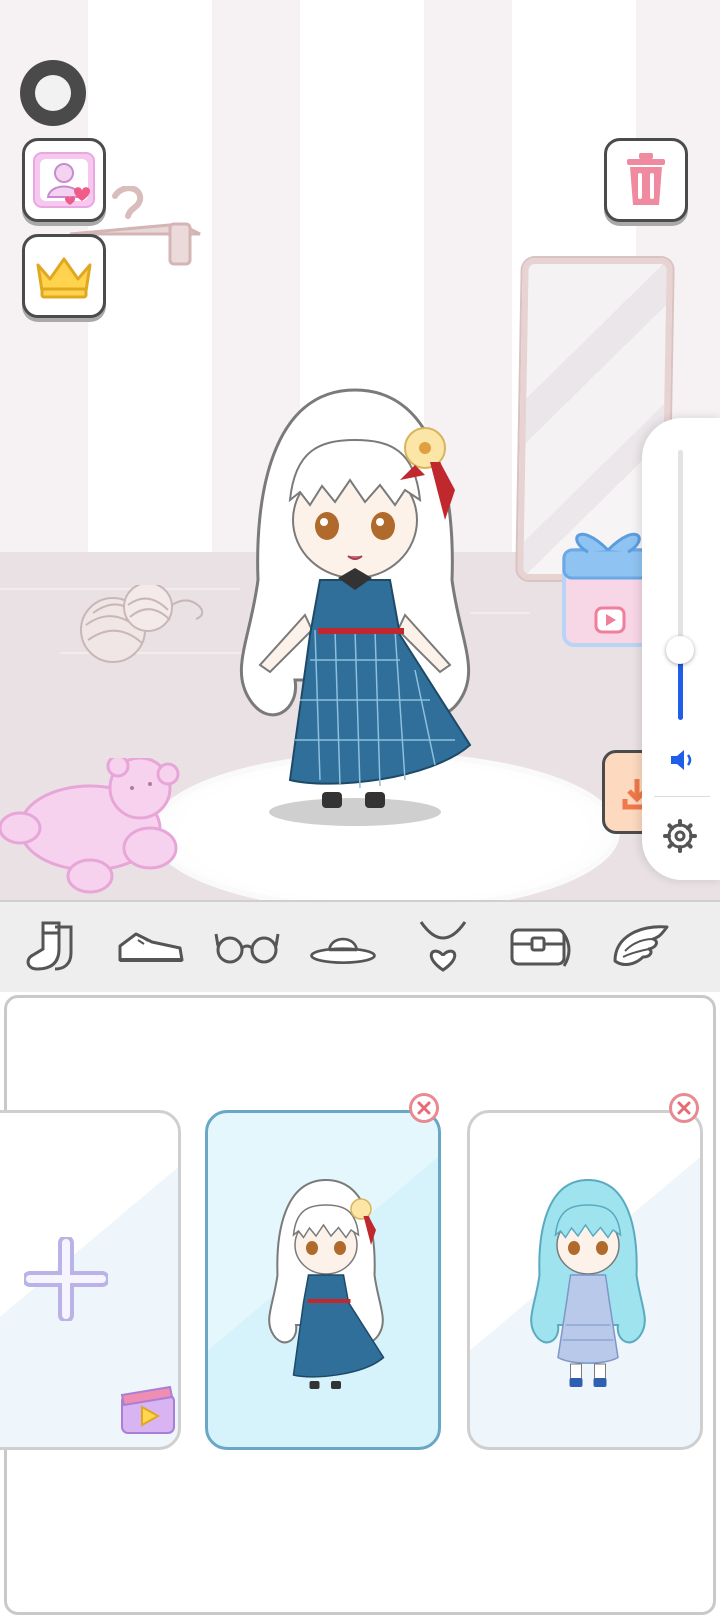  I want to click on socks-icon, so click(49, 946).